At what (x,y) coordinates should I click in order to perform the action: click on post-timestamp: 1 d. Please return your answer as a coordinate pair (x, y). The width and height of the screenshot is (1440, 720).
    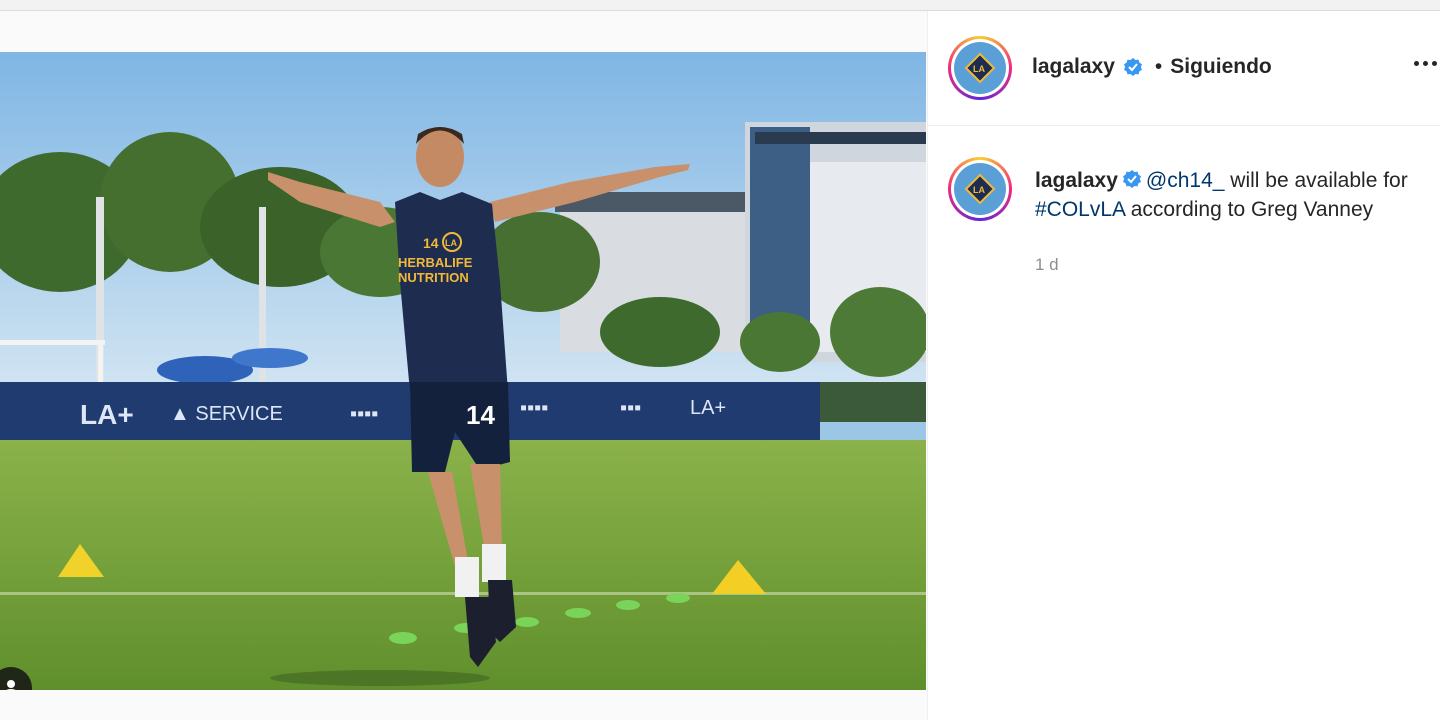
    Looking at the image, I should click on (1047, 265).